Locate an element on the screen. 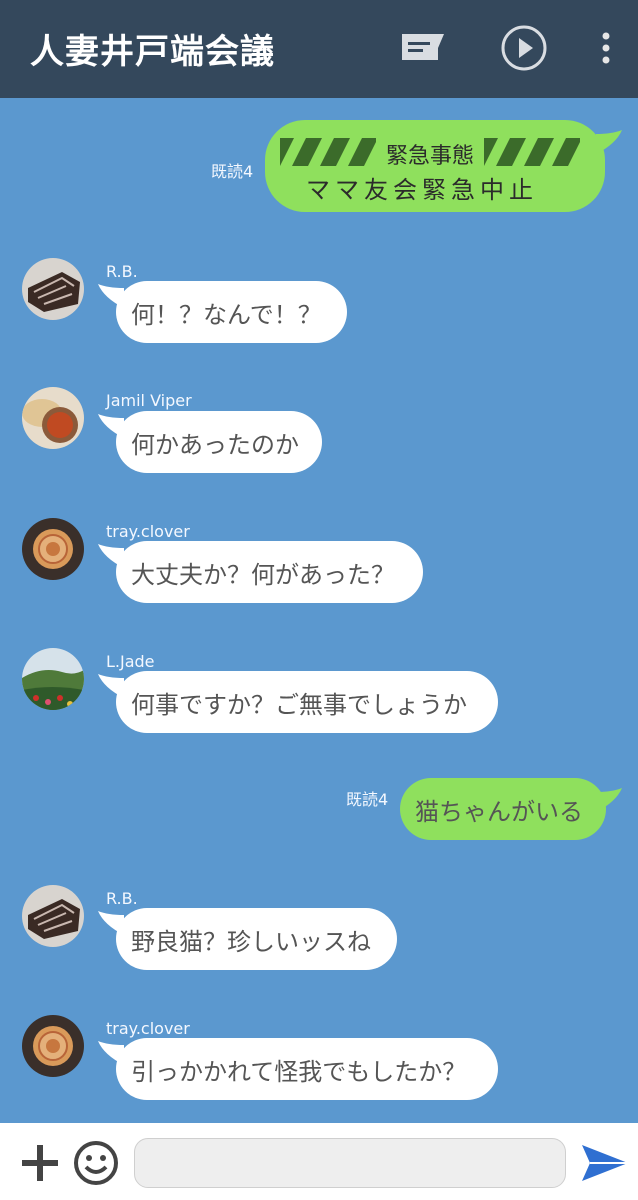  sender-name: L.Jade is located at coordinates (130, 661).